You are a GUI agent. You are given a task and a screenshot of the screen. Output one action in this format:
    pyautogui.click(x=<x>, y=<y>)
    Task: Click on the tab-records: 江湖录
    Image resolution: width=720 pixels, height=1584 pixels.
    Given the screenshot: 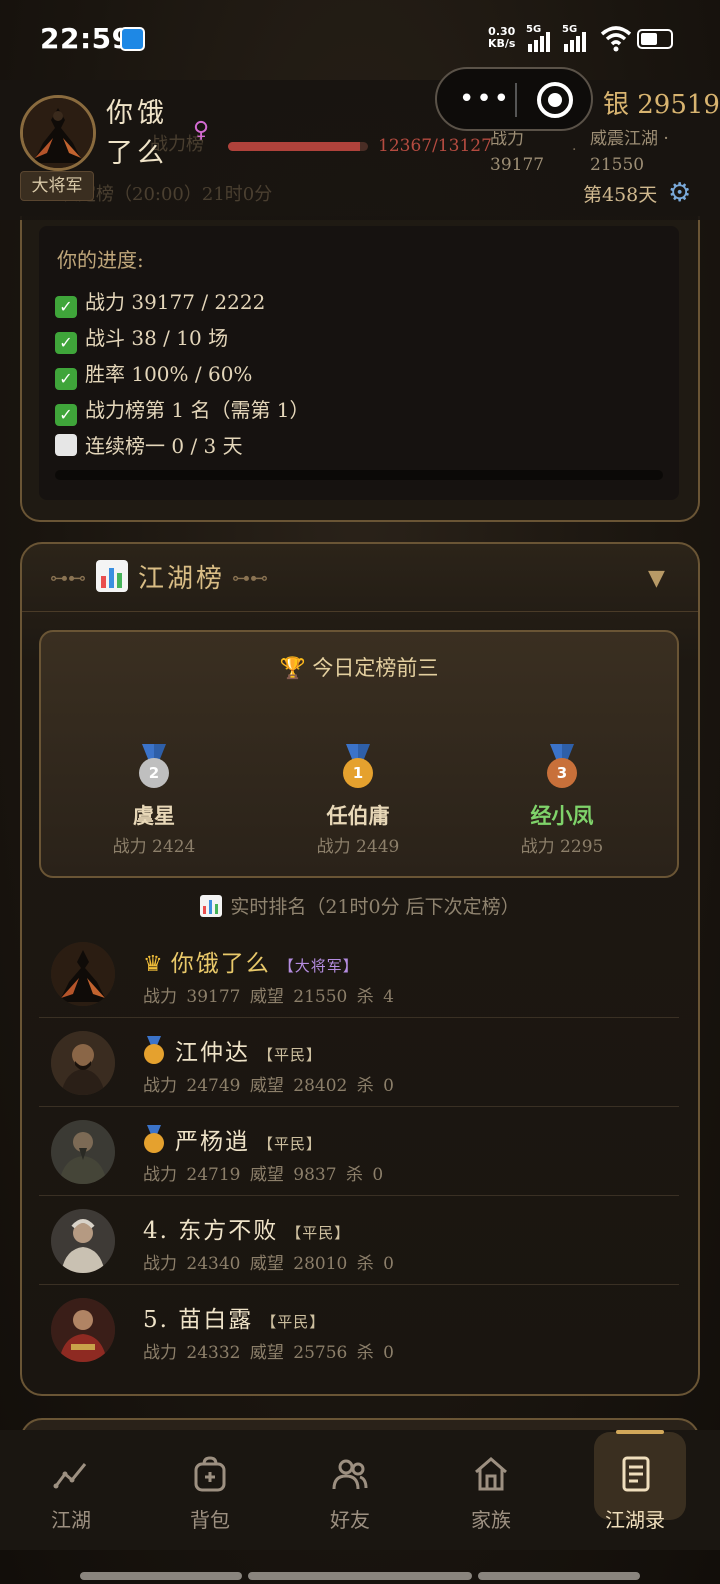 What is the action you would take?
    pyautogui.click(x=645, y=1490)
    